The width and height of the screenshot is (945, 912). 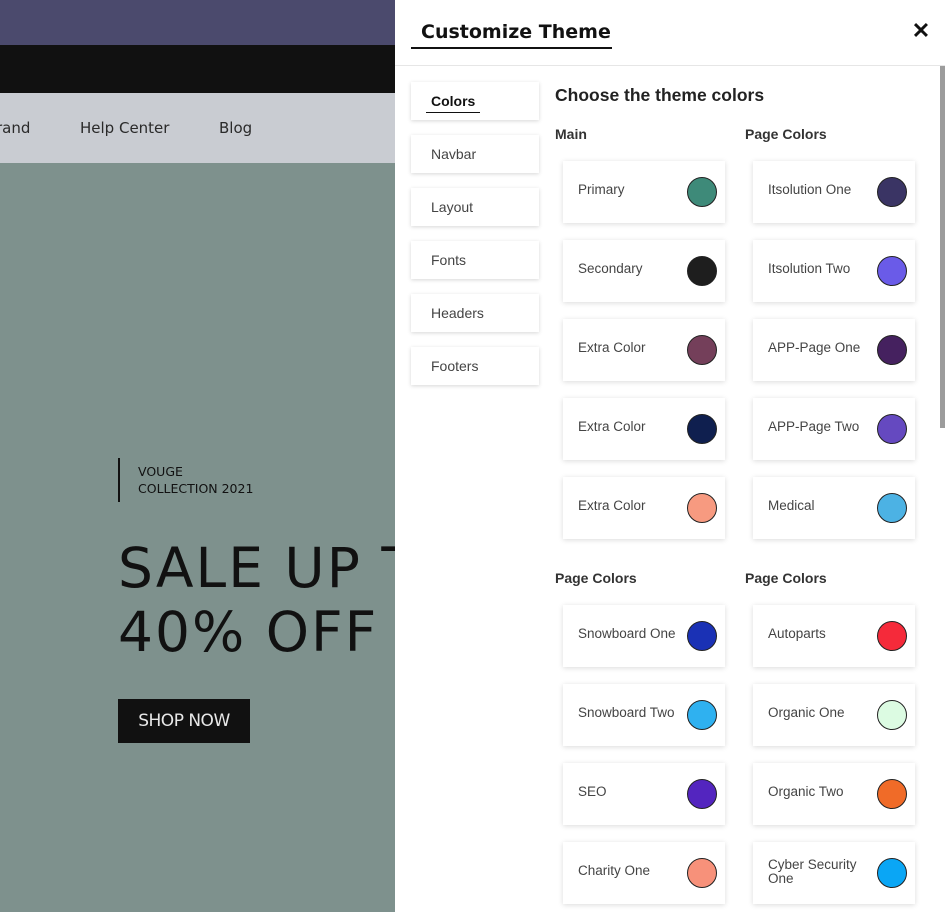 I want to click on color-card-cyber-security-one: Cyber Security One, so click(x=834, y=873).